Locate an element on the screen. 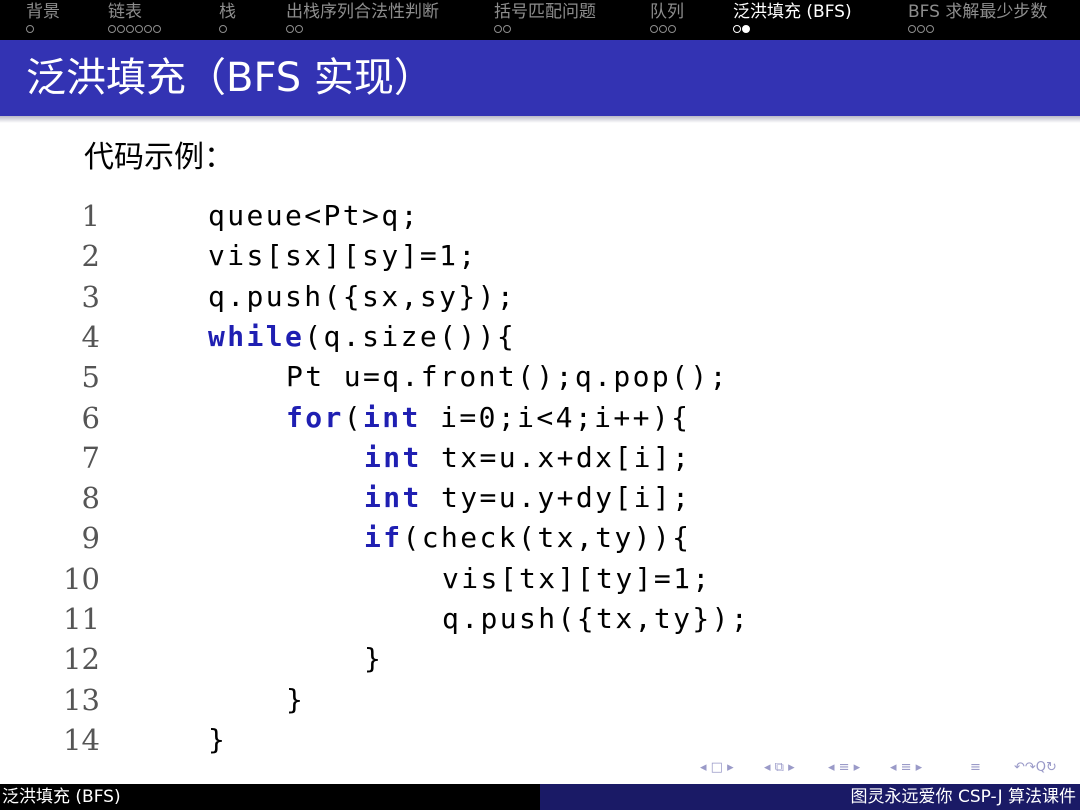  code-token: q.push({tx,ty}); is located at coordinates (596, 618).